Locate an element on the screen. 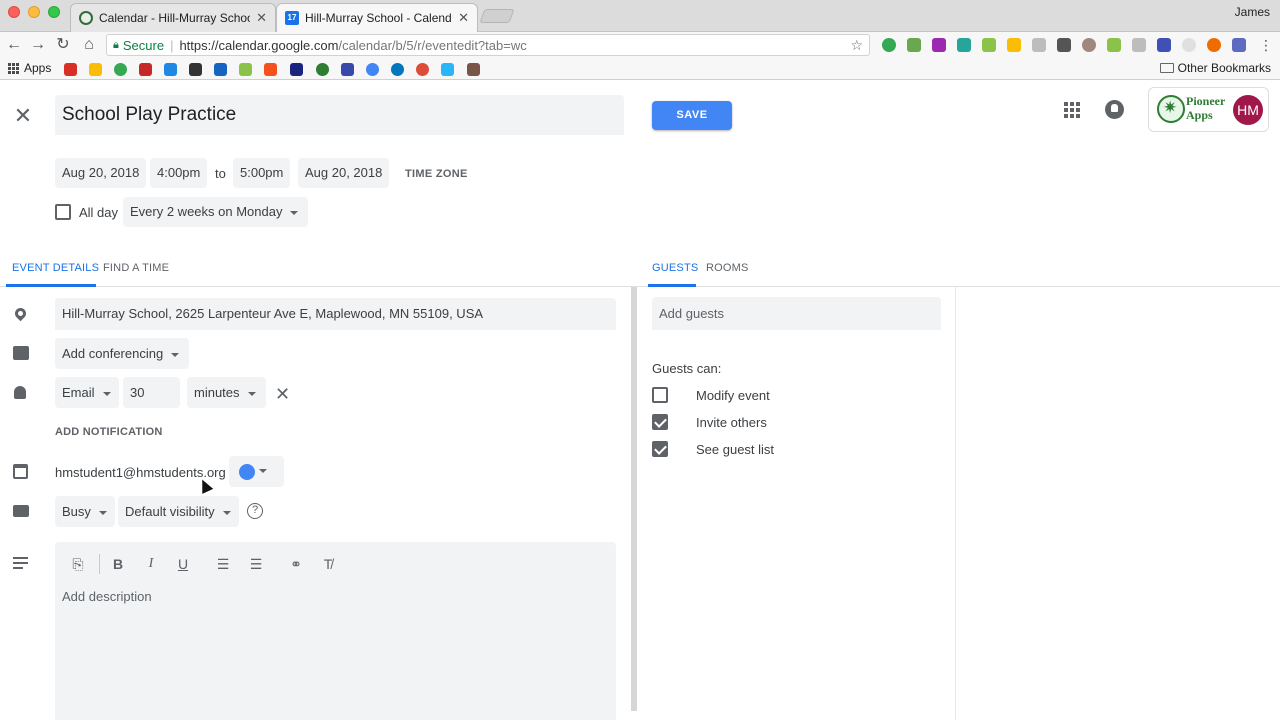 The height and width of the screenshot is (720, 1280). event-title-input: School Play Practice is located at coordinates (339, 115).